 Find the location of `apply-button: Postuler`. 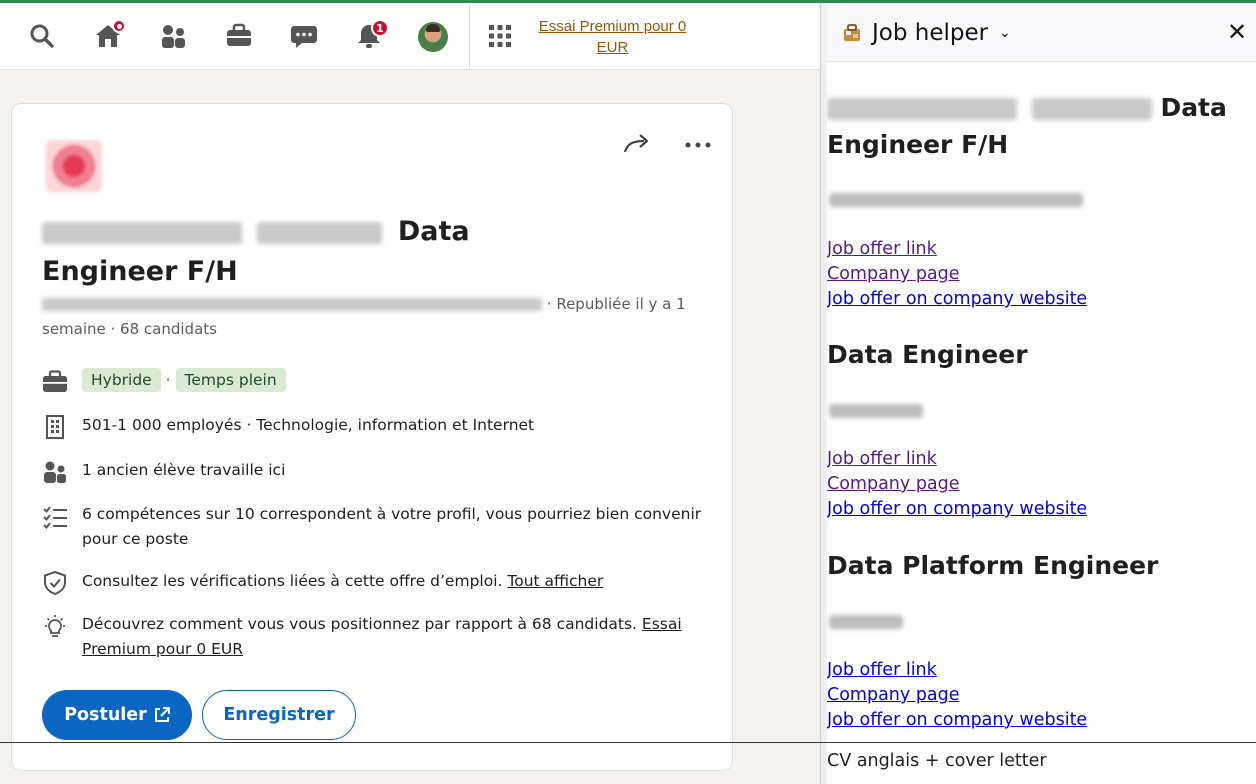

apply-button: Postuler is located at coordinates (117, 715).